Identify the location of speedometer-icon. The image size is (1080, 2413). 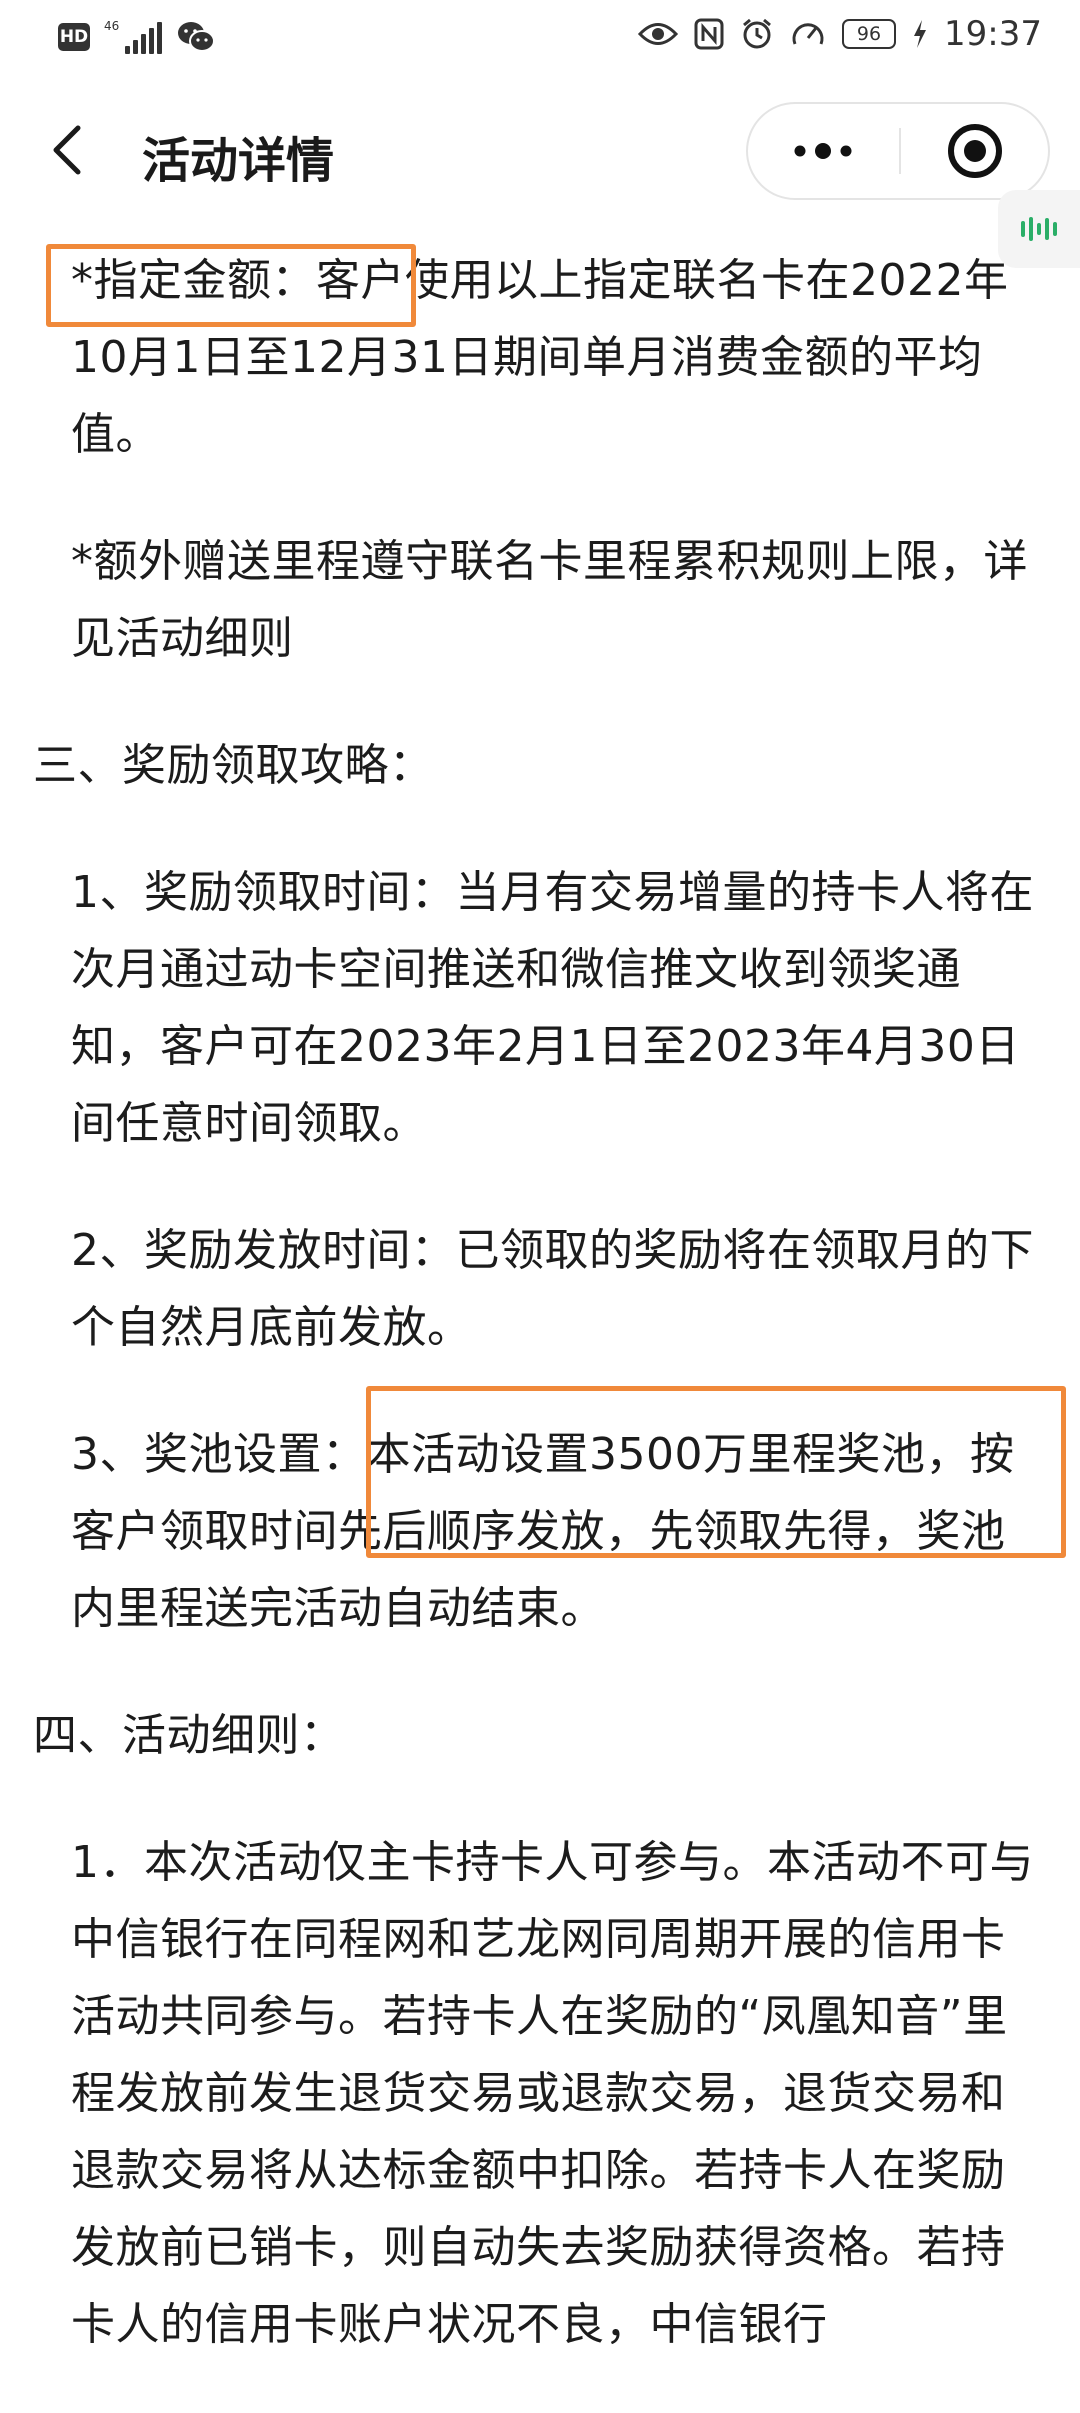
(808, 34).